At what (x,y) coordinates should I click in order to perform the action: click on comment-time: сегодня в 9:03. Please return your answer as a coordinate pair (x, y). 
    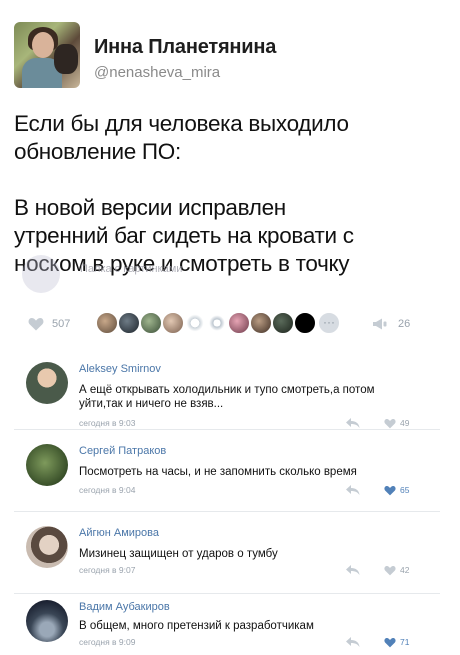
    Looking at the image, I should click on (107, 423).